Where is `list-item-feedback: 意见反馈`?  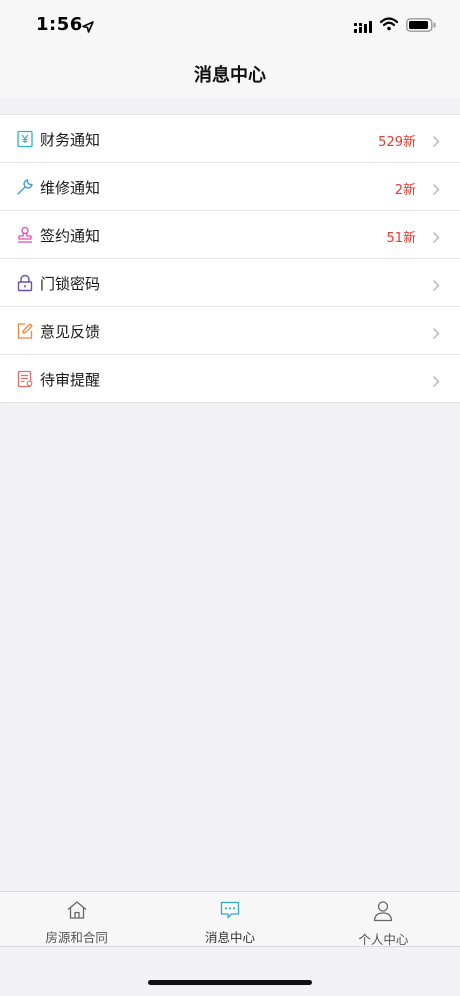
list-item-feedback: 意见反馈 is located at coordinates (230, 331).